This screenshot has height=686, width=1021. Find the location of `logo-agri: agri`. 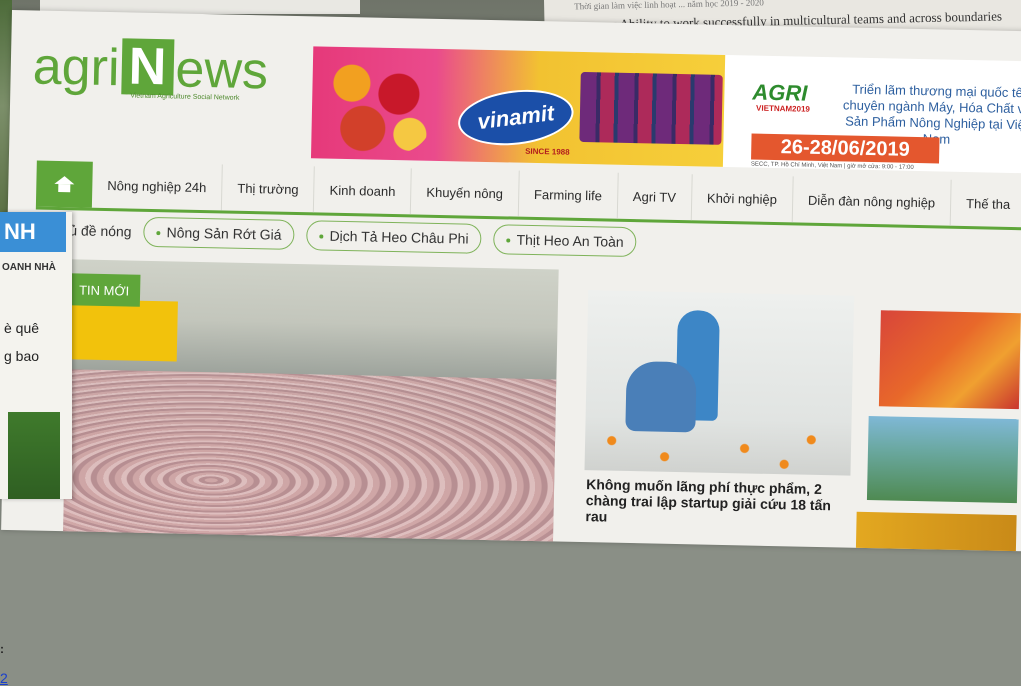

logo-agri: agri is located at coordinates (76, 67).